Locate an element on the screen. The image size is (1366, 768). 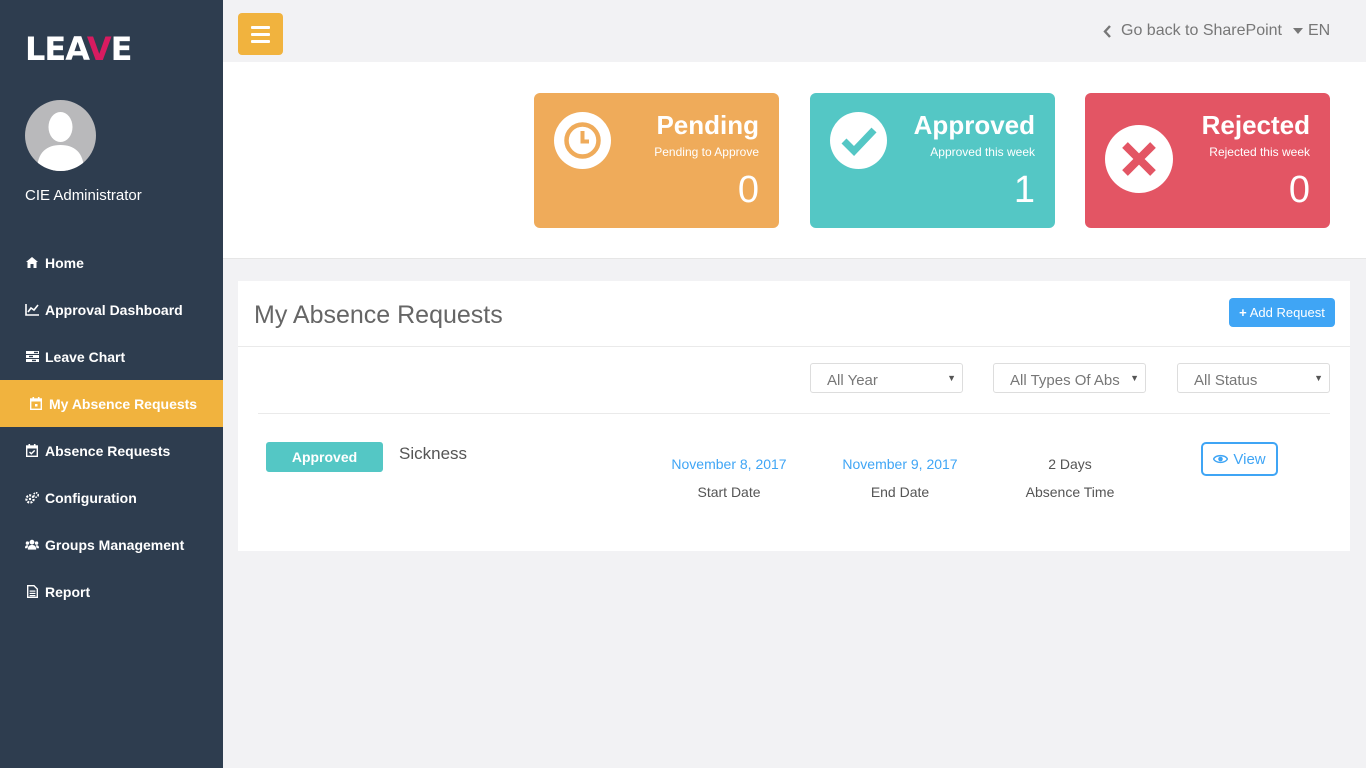
sidebar-item-leave-chart: Leave Chart is located at coordinates (111, 356).